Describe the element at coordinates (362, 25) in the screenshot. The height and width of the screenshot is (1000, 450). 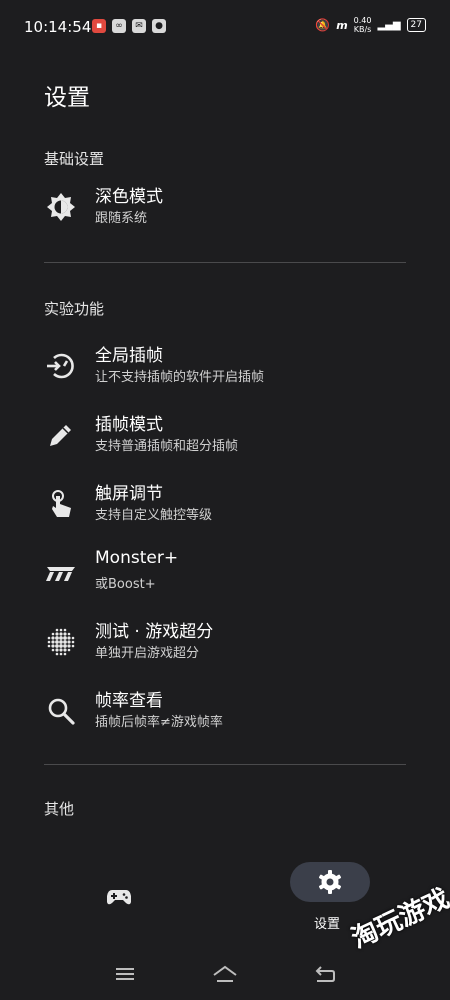
I see `network-speed: 0.40 KB/s` at that location.